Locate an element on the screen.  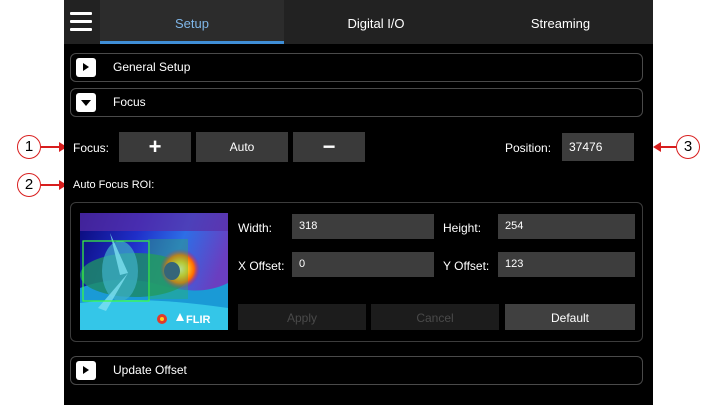
focus-minus-button: − is located at coordinates (329, 147).